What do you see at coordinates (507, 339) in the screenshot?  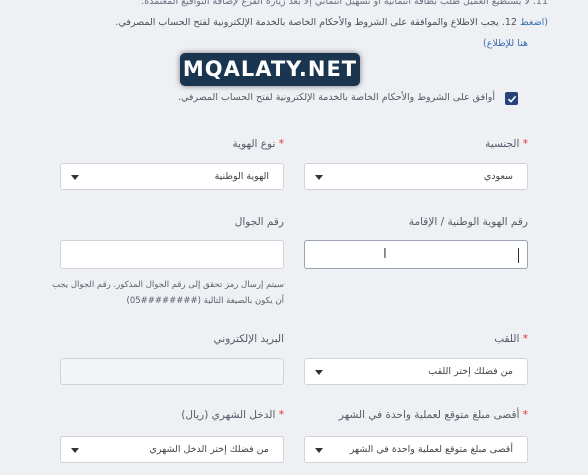 I see `title-label-text: اللقب` at bounding box center [507, 339].